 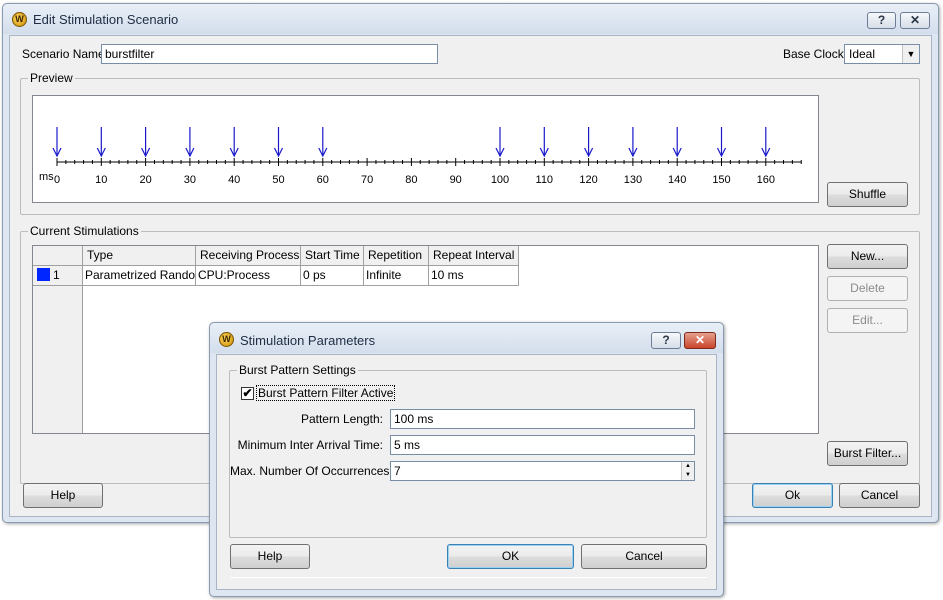 I want to click on timeline-tick-label: 150, so click(x=721, y=180).